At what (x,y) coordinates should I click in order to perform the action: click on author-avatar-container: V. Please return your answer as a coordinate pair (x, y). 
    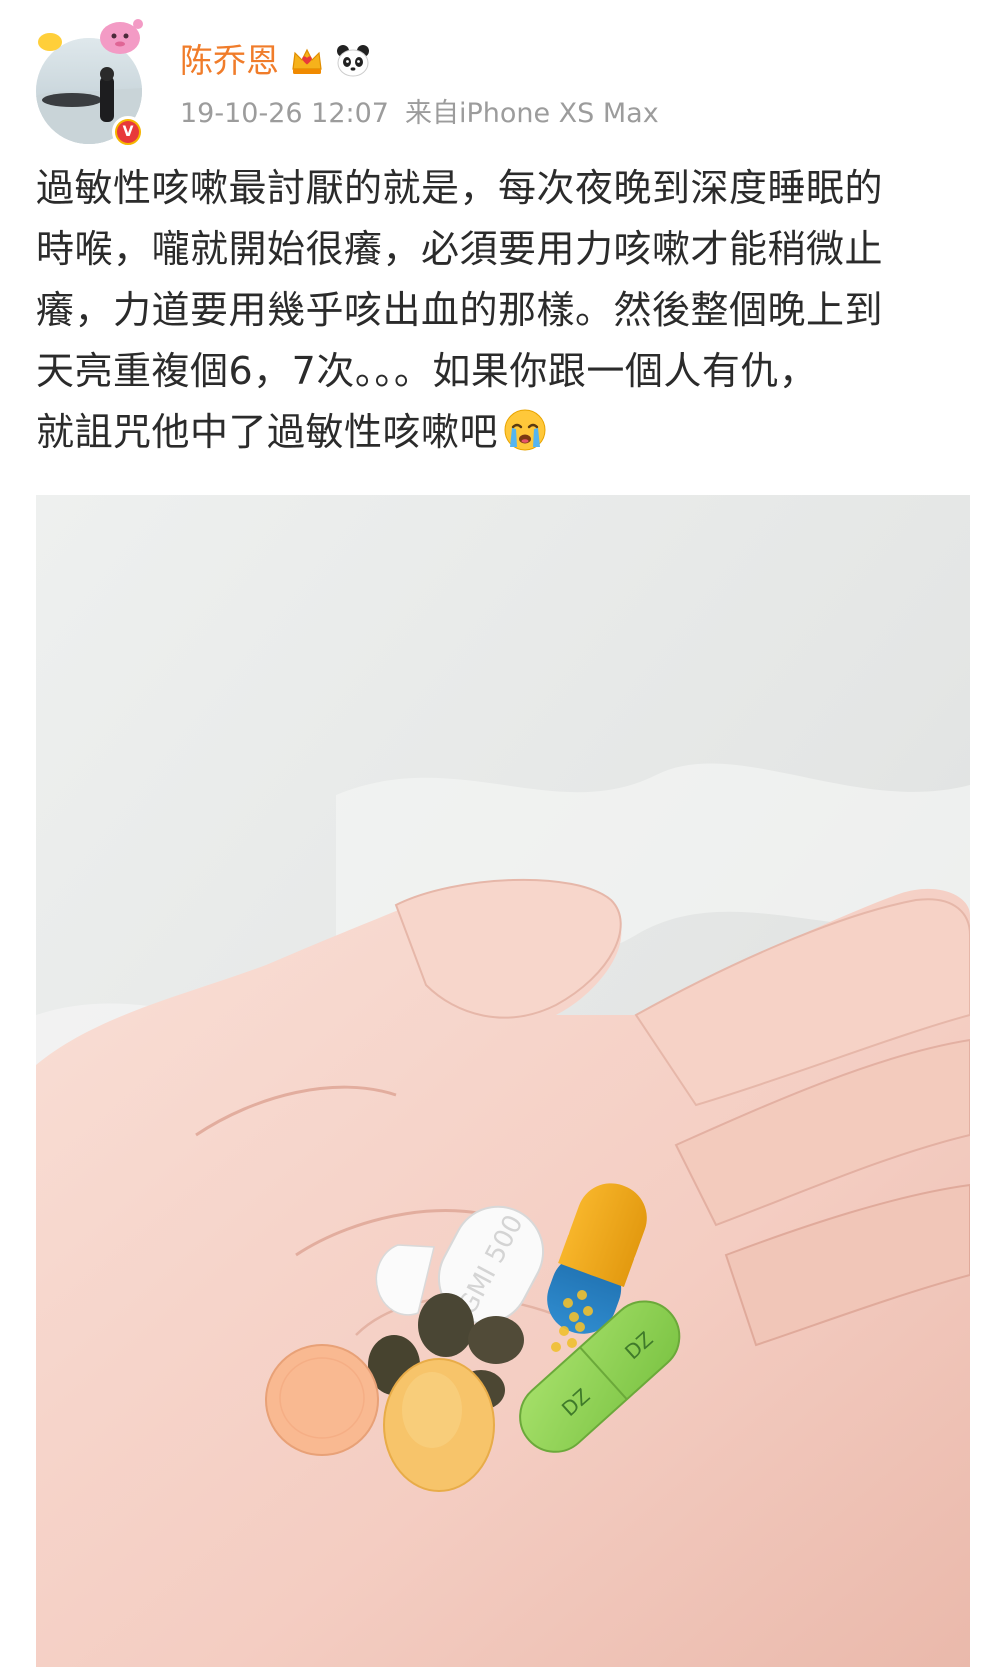
    Looking at the image, I should click on (92, 82).